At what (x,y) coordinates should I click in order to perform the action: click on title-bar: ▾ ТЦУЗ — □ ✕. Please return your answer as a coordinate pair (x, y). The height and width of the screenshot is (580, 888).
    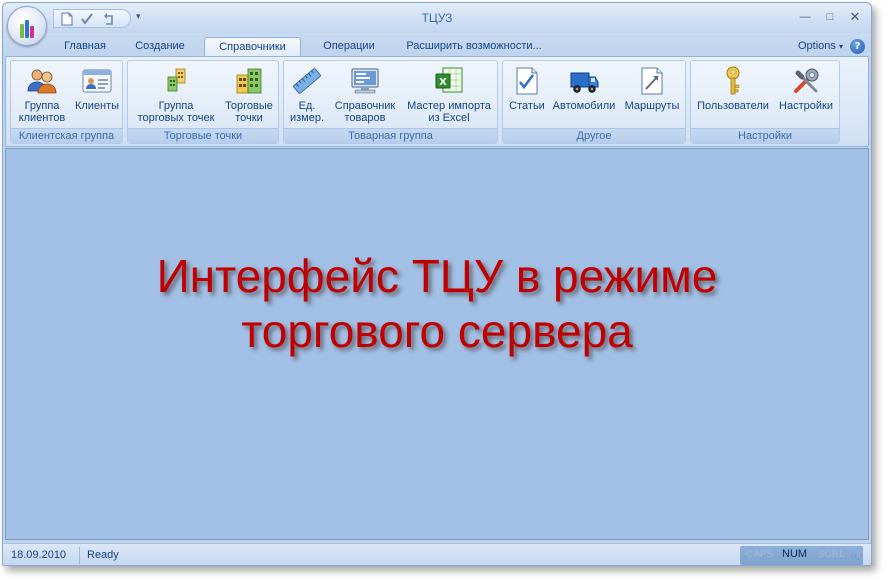
    Looking at the image, I should click on (437, 18).